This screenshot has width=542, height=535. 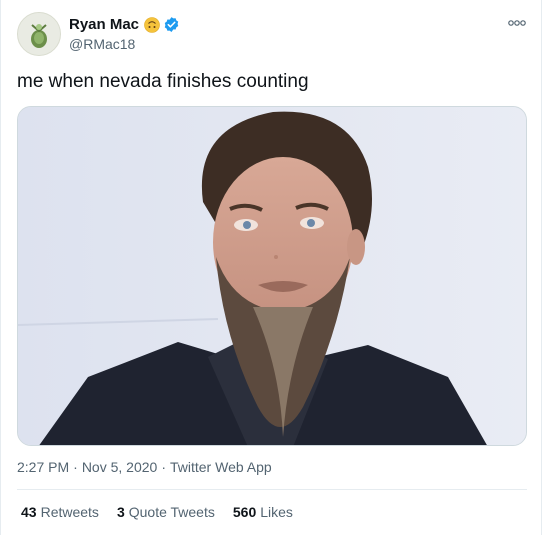 What do you see at coordinates (29, 512) in the screenshot?
I see `retweets-count: 43` at bounding box center [29, 512].